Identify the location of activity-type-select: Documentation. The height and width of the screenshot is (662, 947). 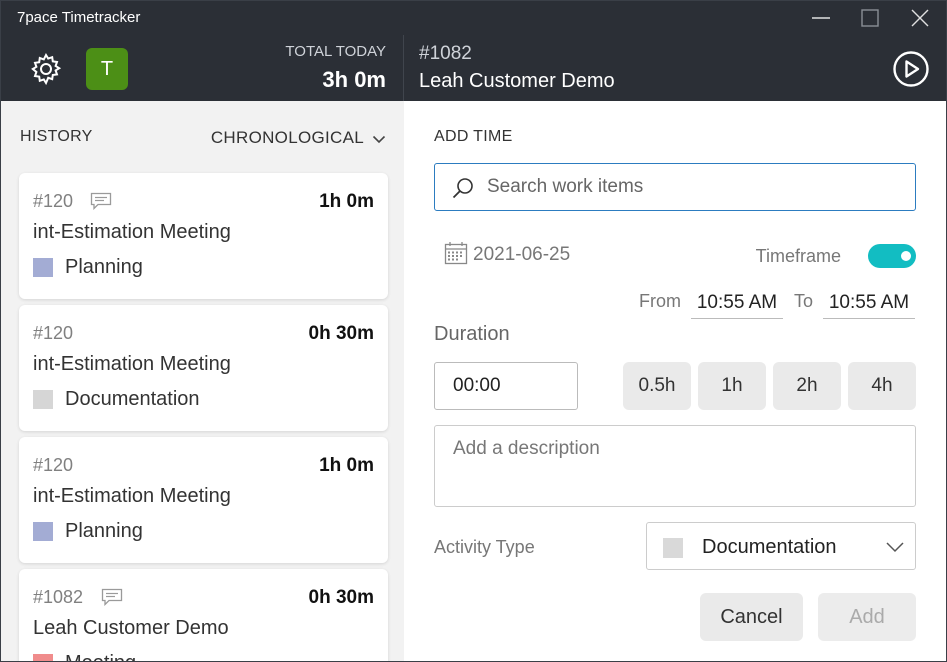
(781, 546).